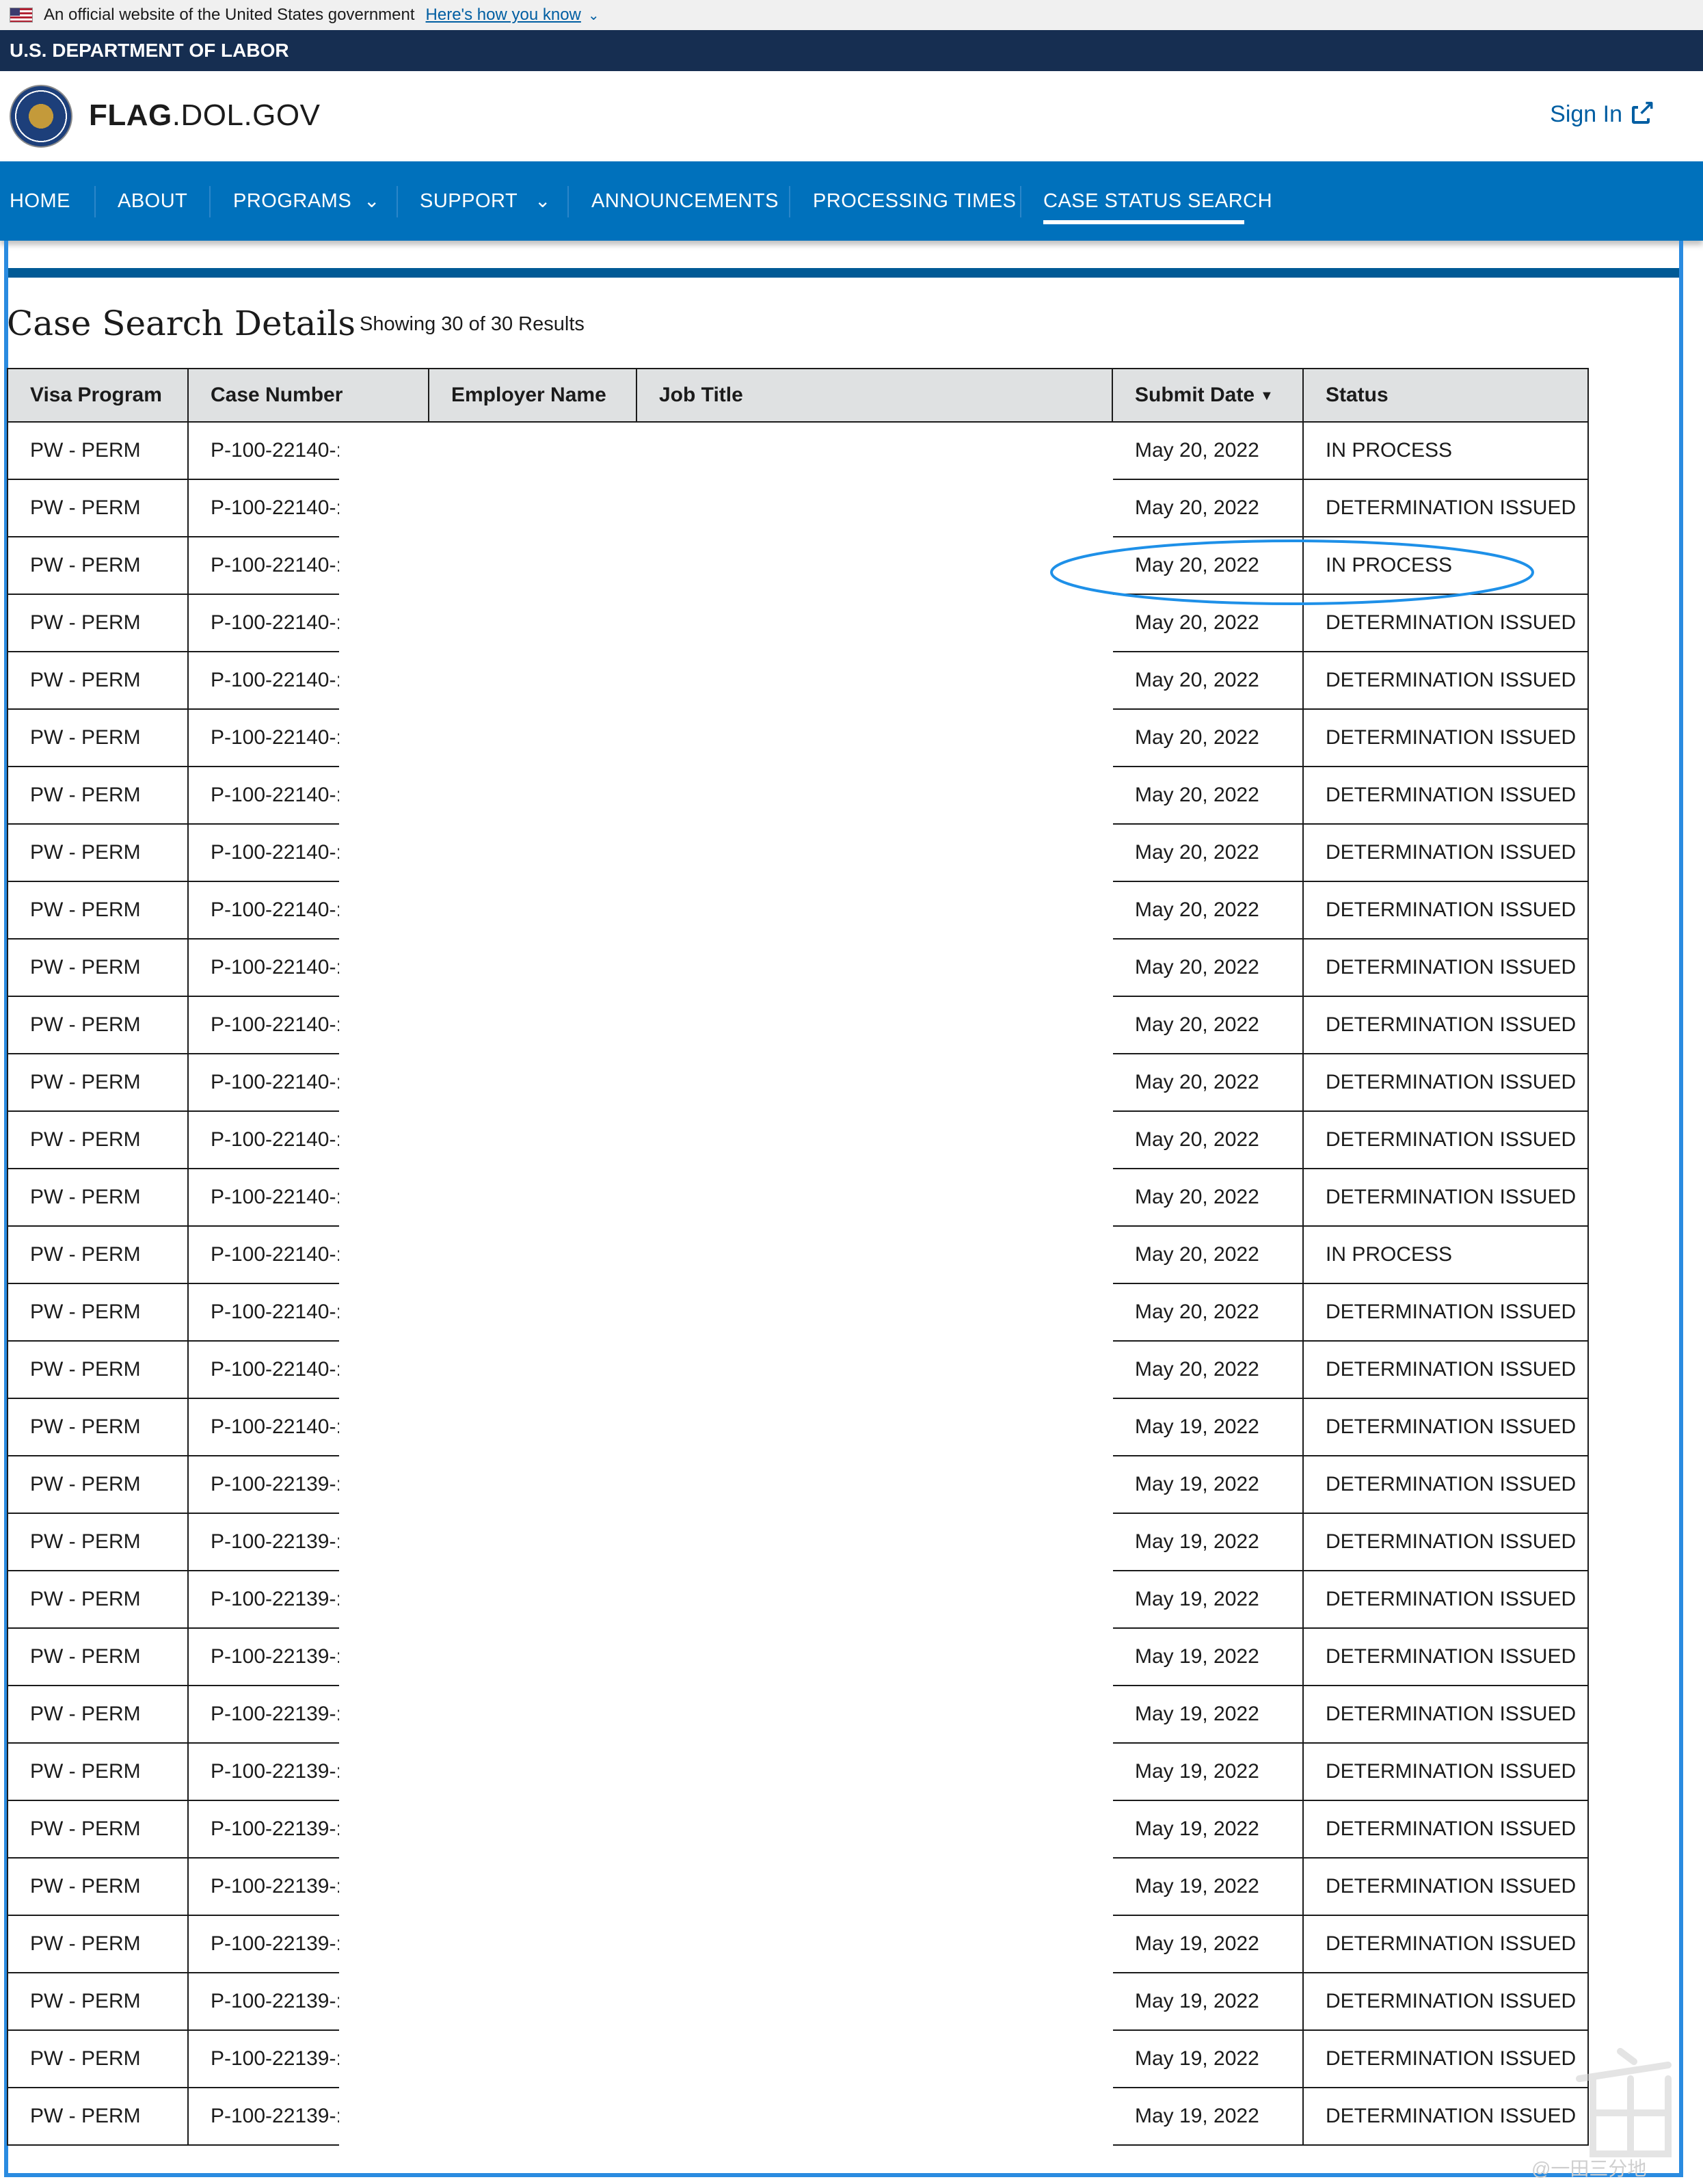  I want to click on annotation-ellipse, so click(1292, 572).